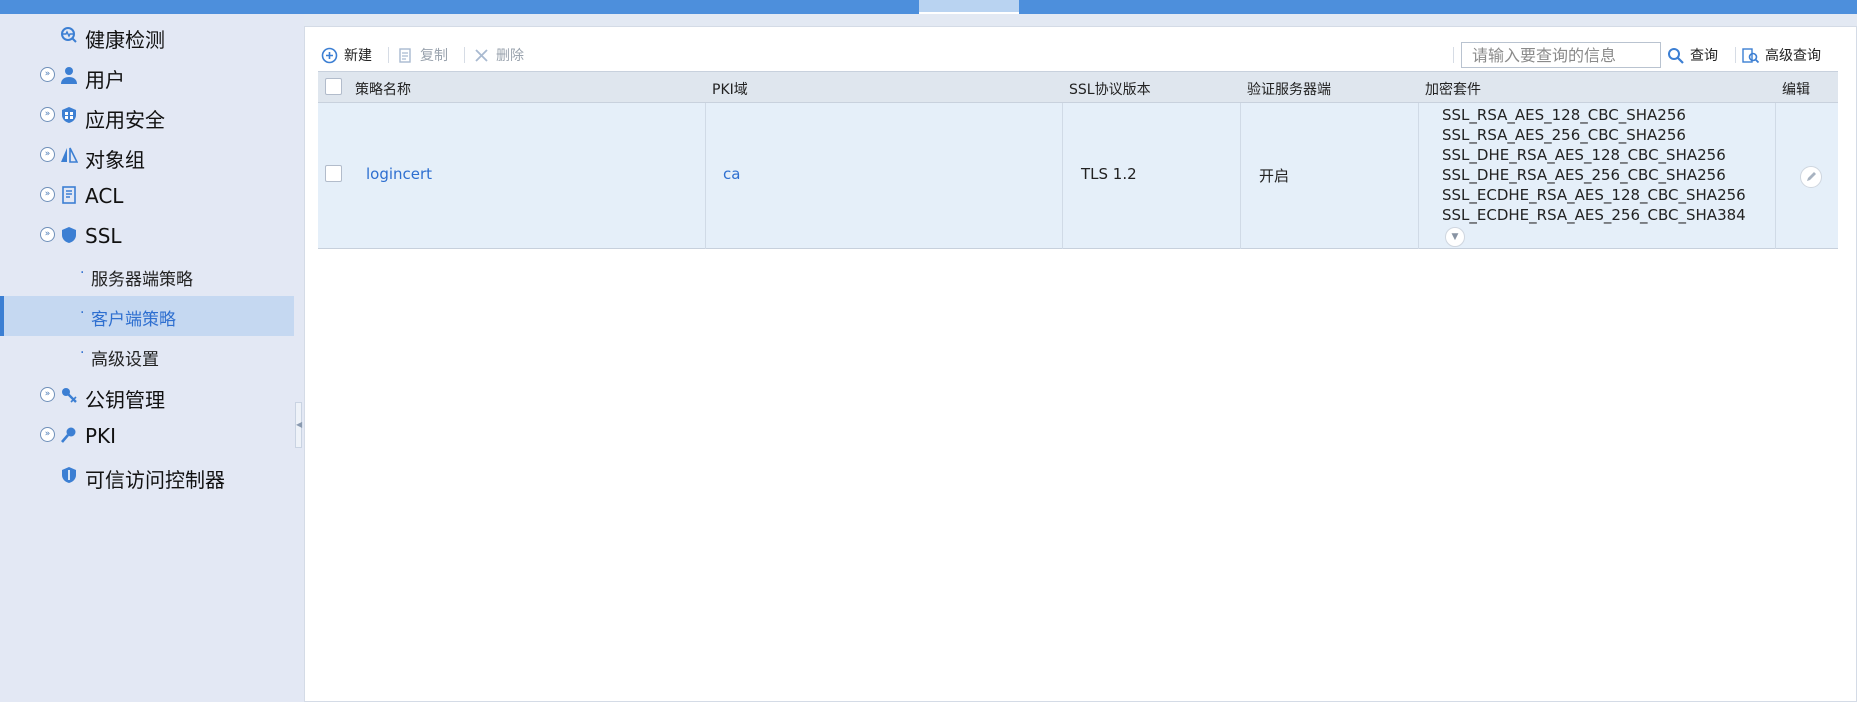  I want to click on advanced-query-button: 高级查询, so click(1781, 55).